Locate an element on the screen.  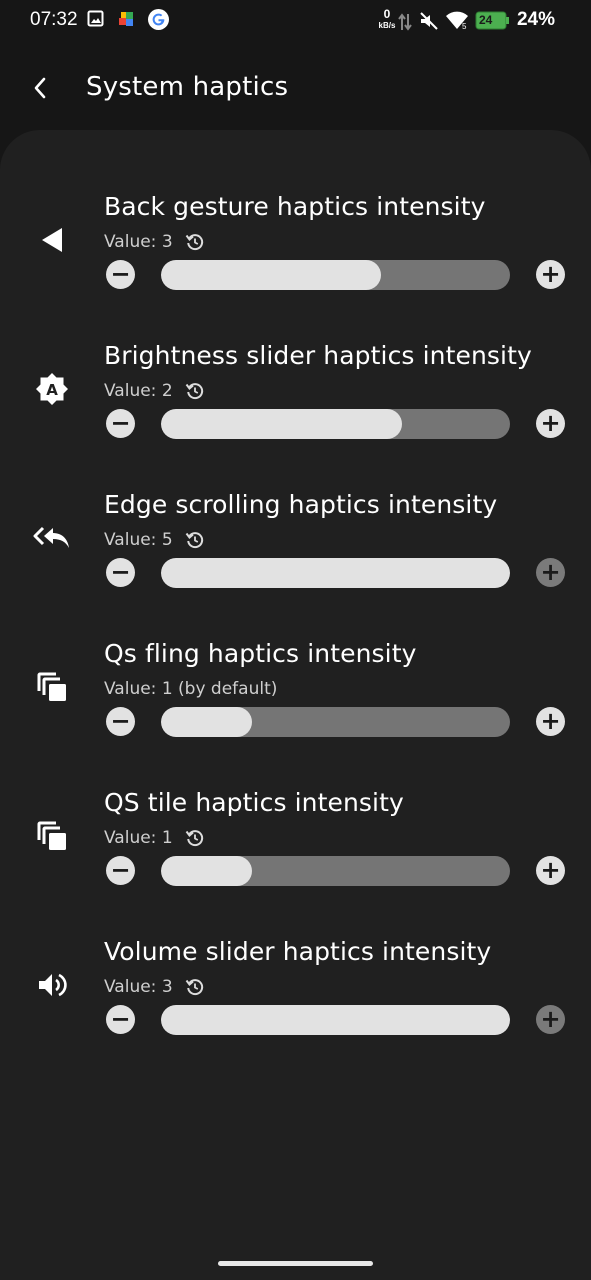
net-speed-indicator: 0 kB/s is located at coordinates (387, 19).